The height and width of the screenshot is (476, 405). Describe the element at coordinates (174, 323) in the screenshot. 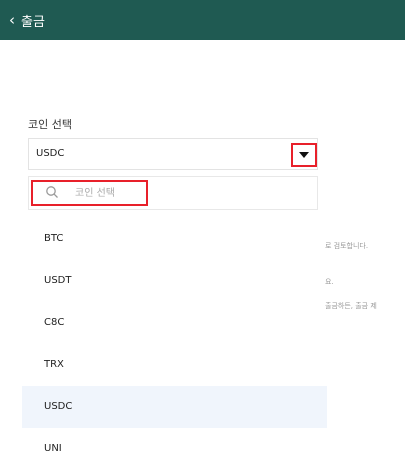

I see `coin-option-c8c: C8C` at that location.